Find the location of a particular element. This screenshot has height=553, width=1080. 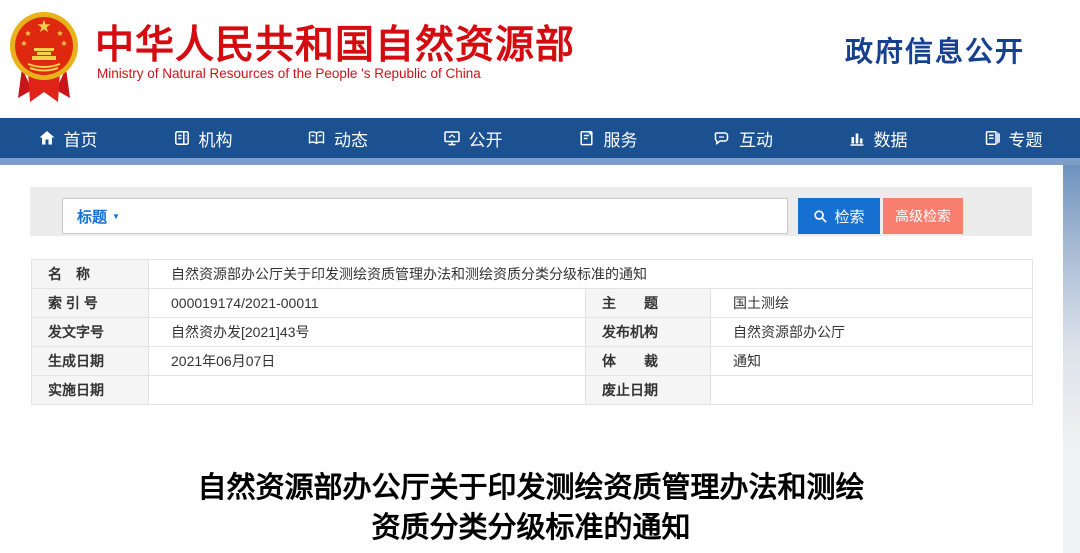

table-row: 生成日期 2021年06月07日 体 裁 通知 is located at coordinates (532, 361).